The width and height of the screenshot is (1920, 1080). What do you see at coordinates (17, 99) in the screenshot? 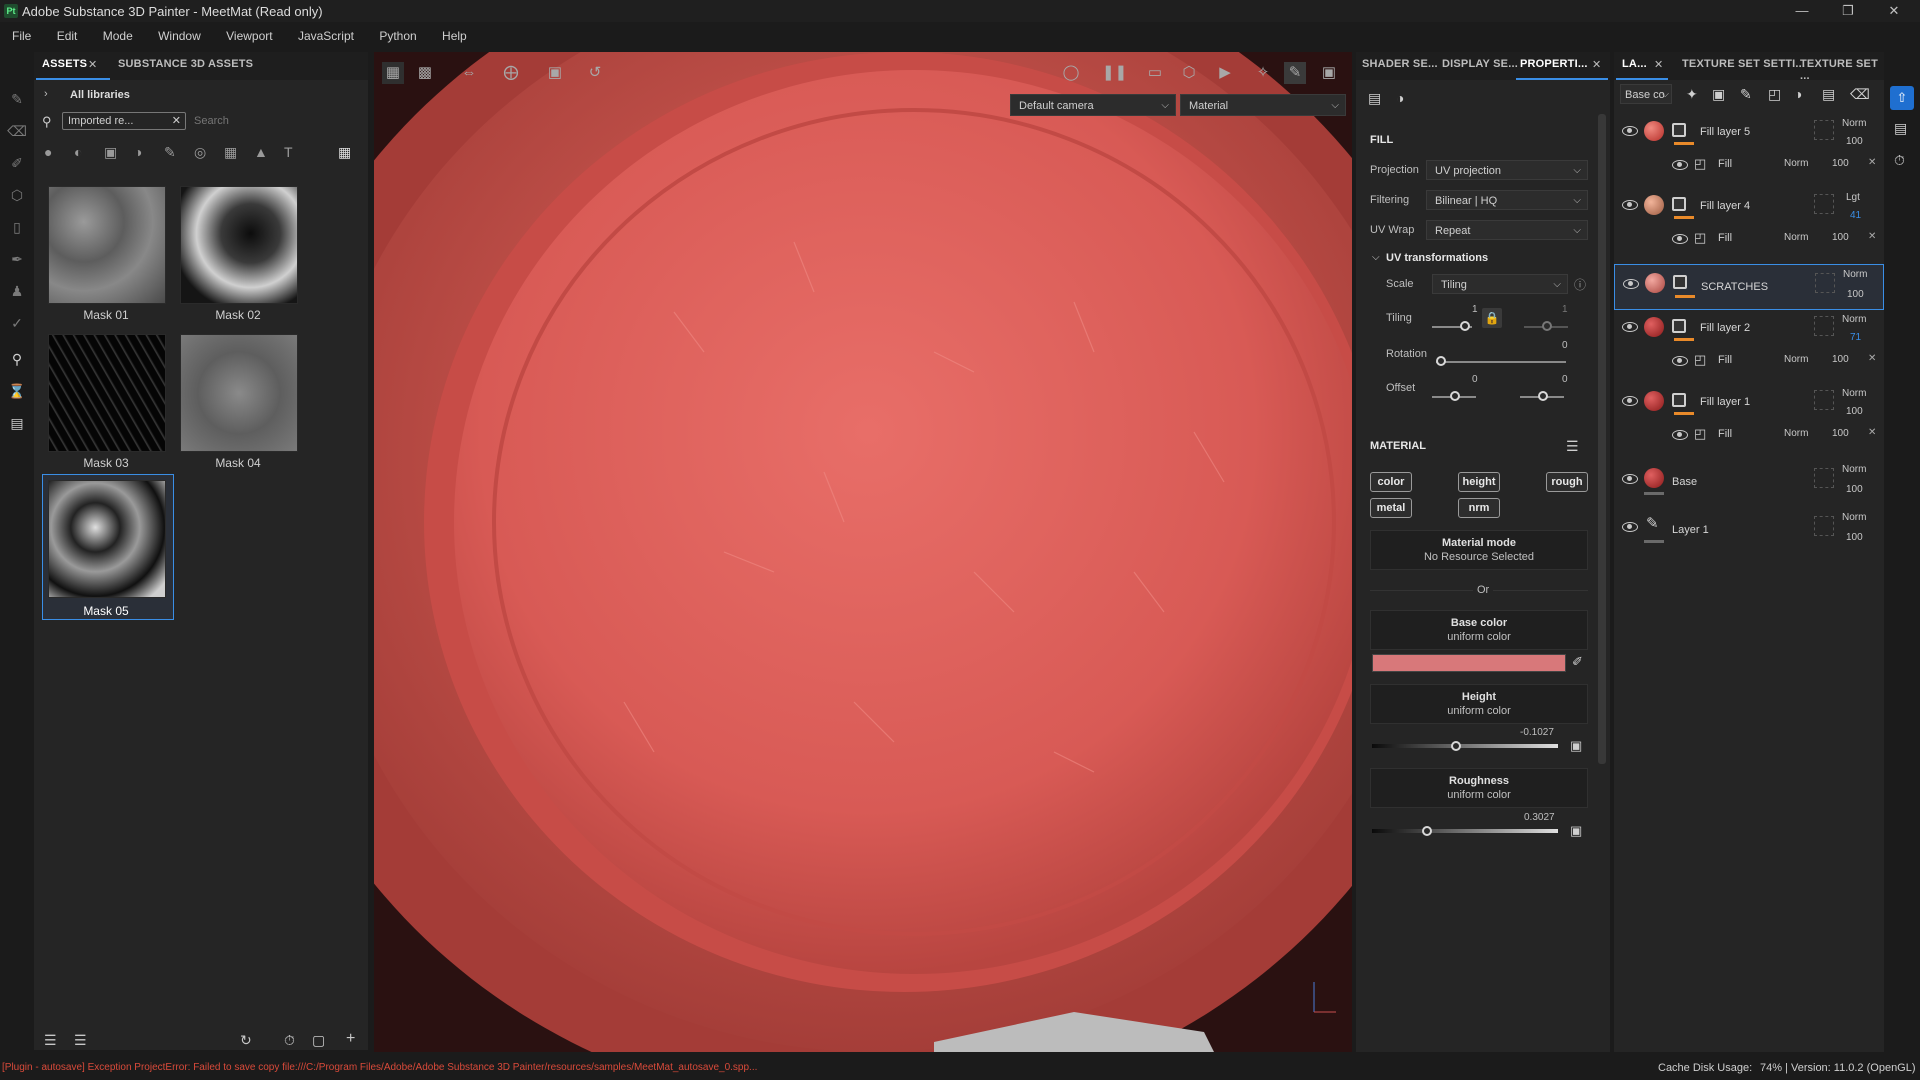
I see `paint-brush-icon: ✎` at bounding box center [17, 99].